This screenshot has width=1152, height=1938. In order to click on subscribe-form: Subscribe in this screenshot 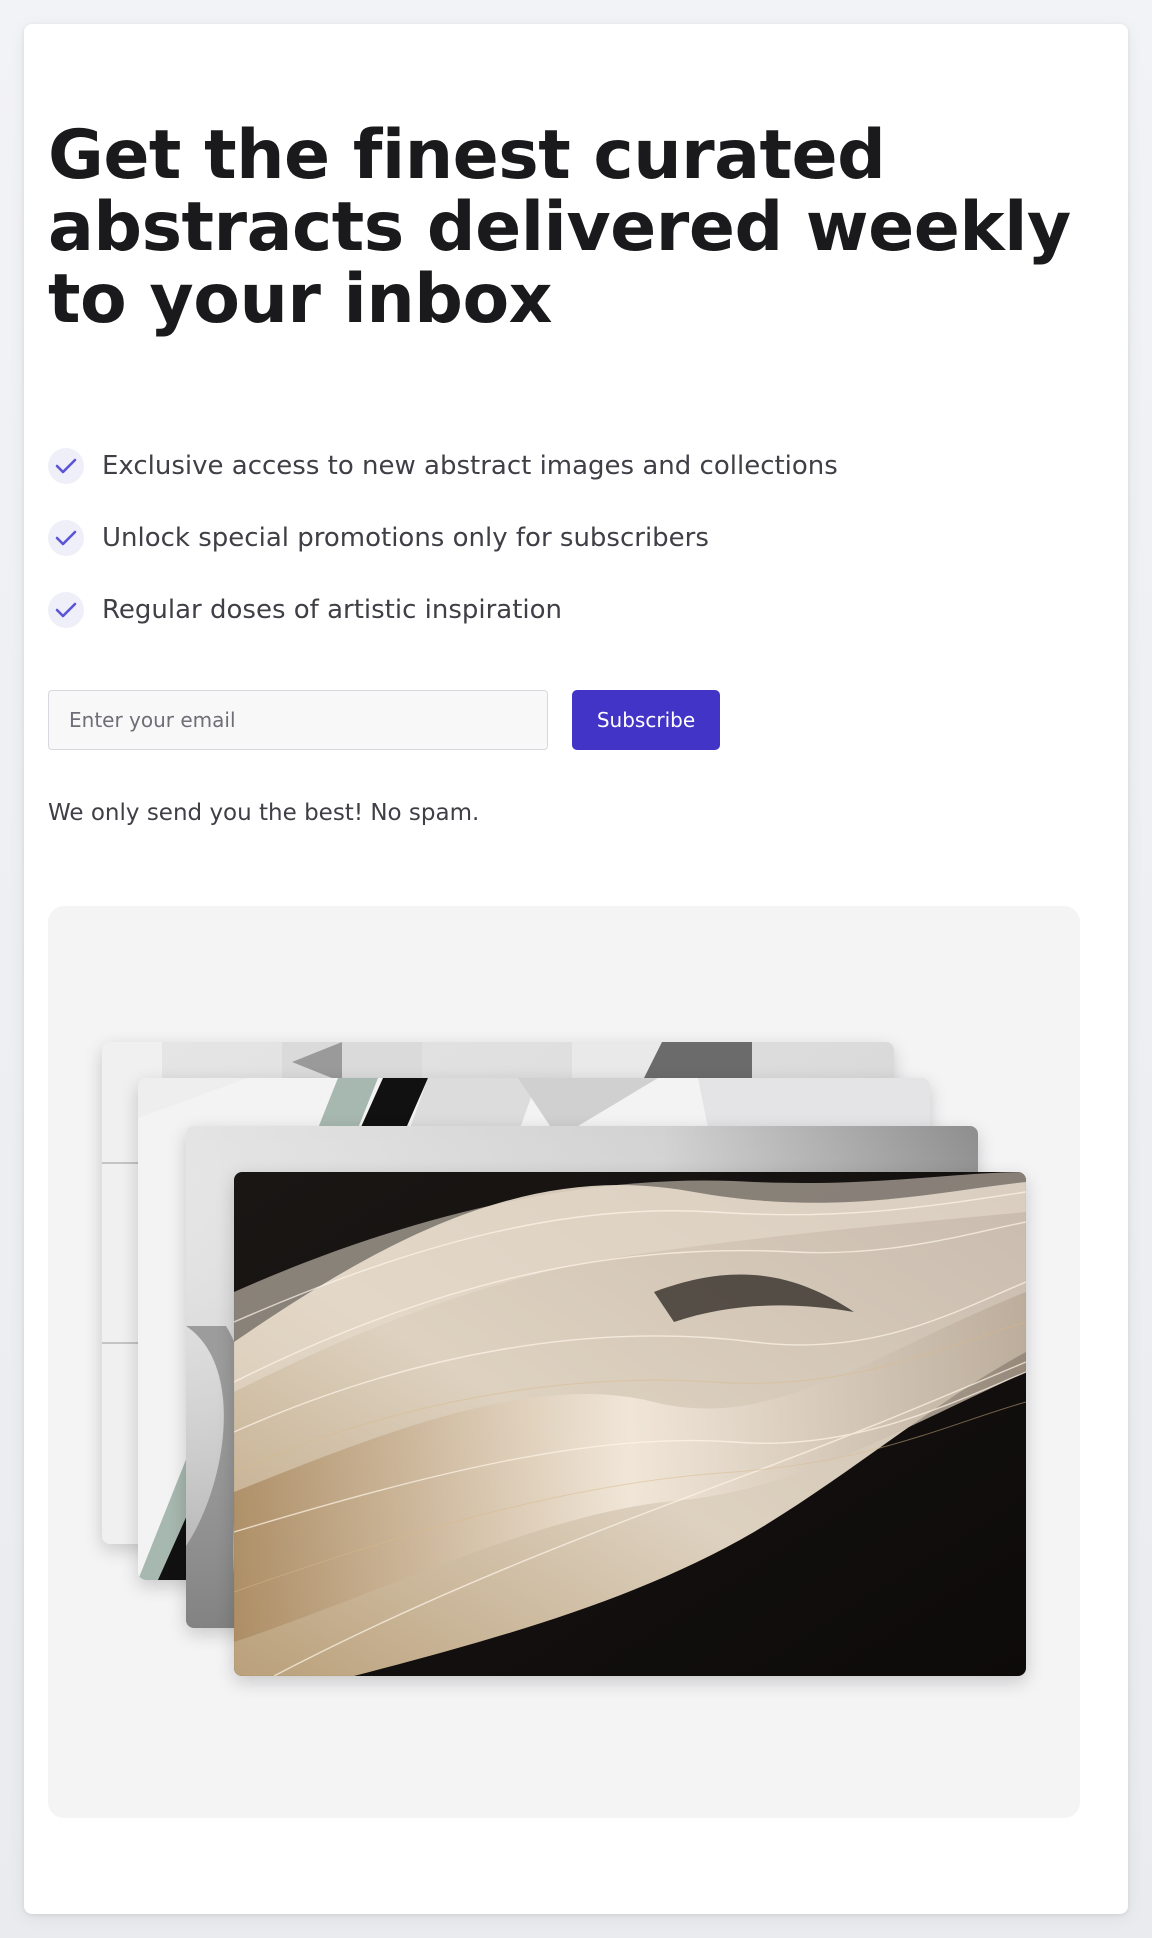, I will do `click(384, 720)`.